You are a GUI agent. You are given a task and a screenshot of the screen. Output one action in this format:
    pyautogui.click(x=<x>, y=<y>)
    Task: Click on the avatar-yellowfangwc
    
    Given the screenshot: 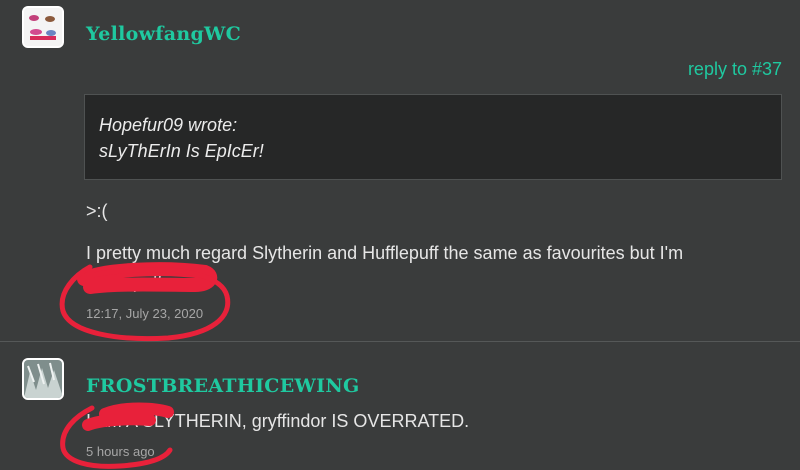 What is the action you would take?
    pyautogui.click(x=43, y=27)
    